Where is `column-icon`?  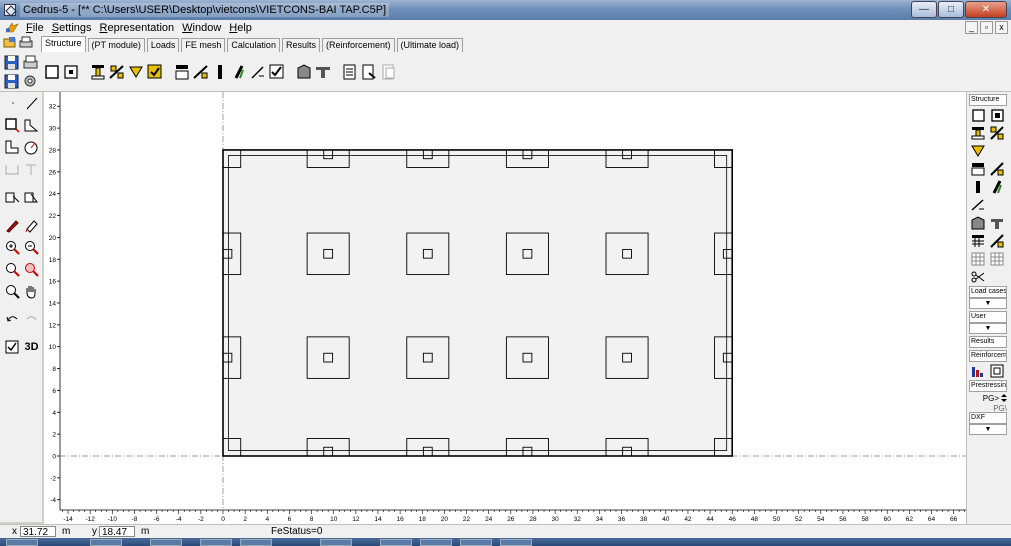 column-icon is located at coordinates (98, 72).